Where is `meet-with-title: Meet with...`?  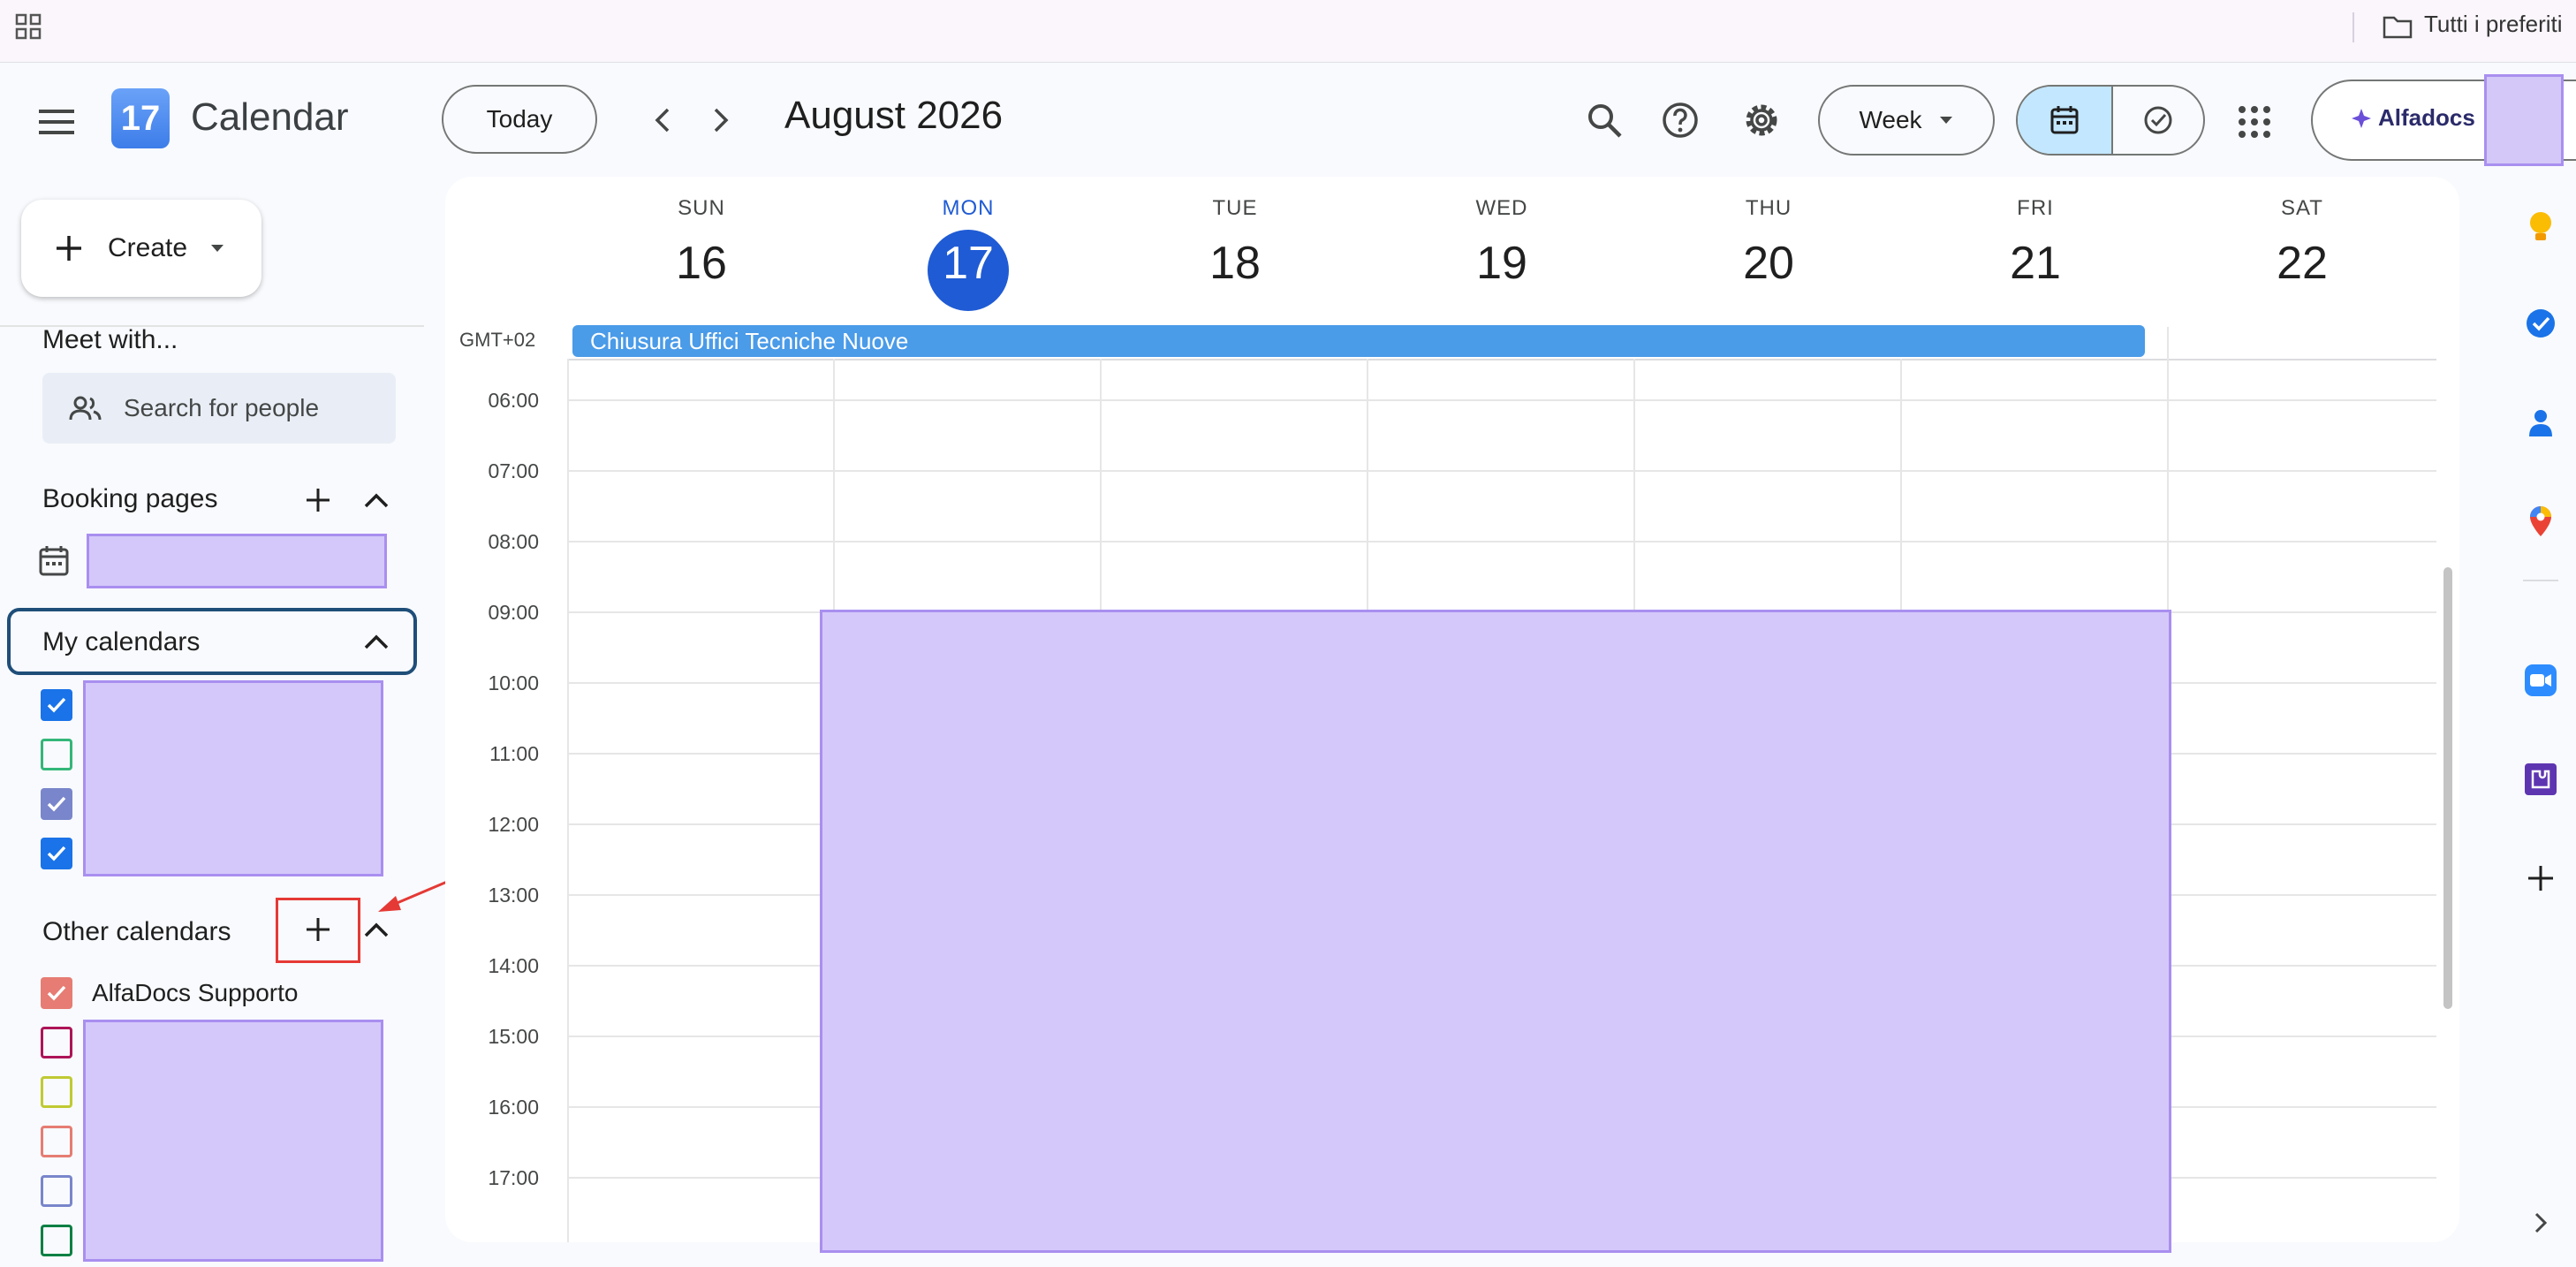
meet-with-title: Meet with... is located at coordinates (110, 339).